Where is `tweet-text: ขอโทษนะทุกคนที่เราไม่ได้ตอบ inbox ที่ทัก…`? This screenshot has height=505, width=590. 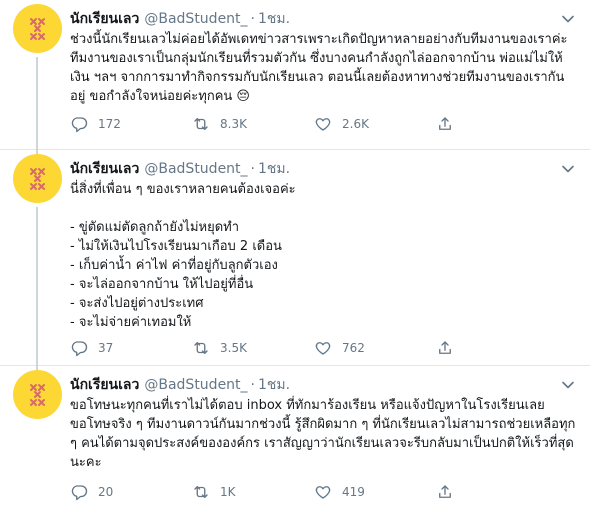
tweet-text: ขอโทษนะทุกคนที่เราไม่ได้ตอบ inbox ที่ทัก… is located at coordinates (323, 434).